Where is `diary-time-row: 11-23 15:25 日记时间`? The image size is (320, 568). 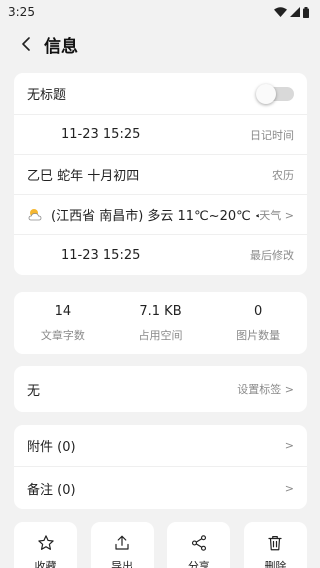
diary-time-row: 11-23 15:25 日记时间 is located at coordinates (160, 135).